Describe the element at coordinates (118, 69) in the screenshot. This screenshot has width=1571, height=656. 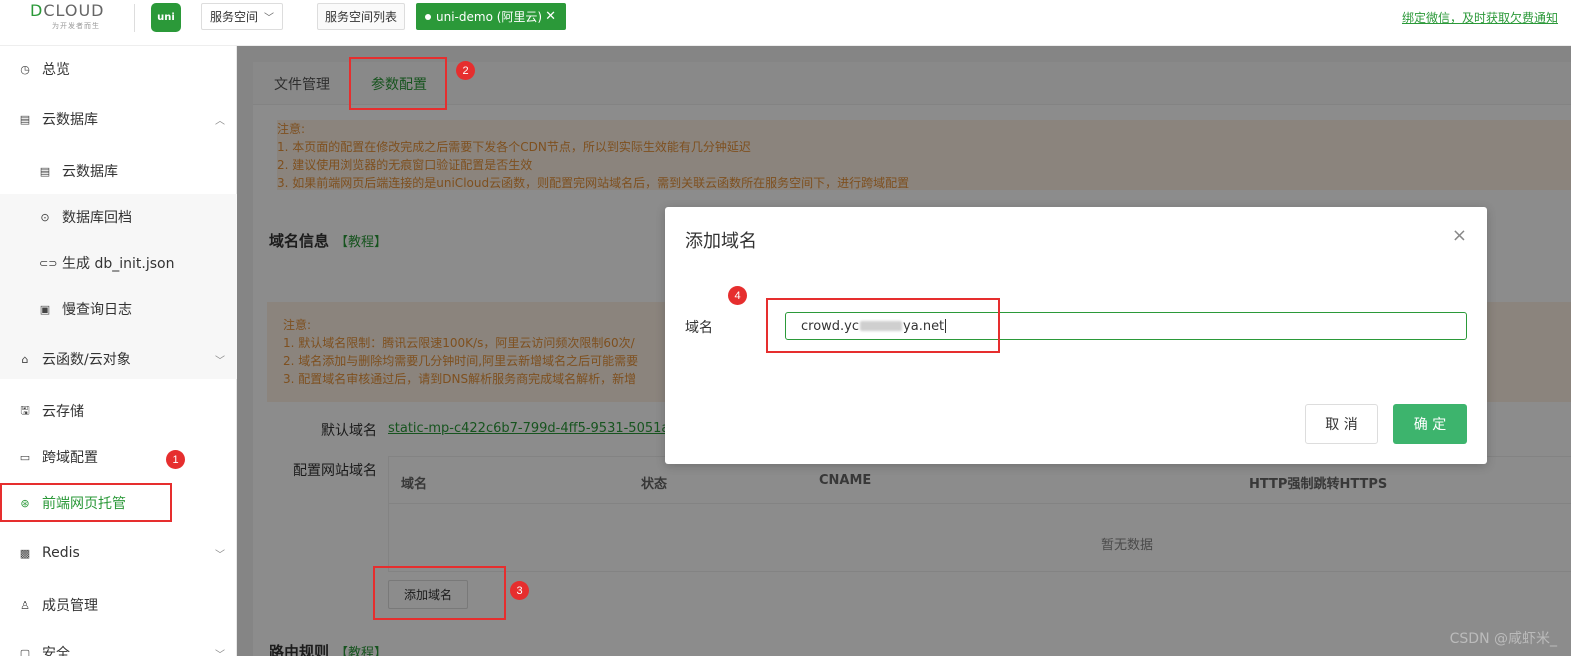
I see `sidebar-item-overview: ◷ 总览` at that location.